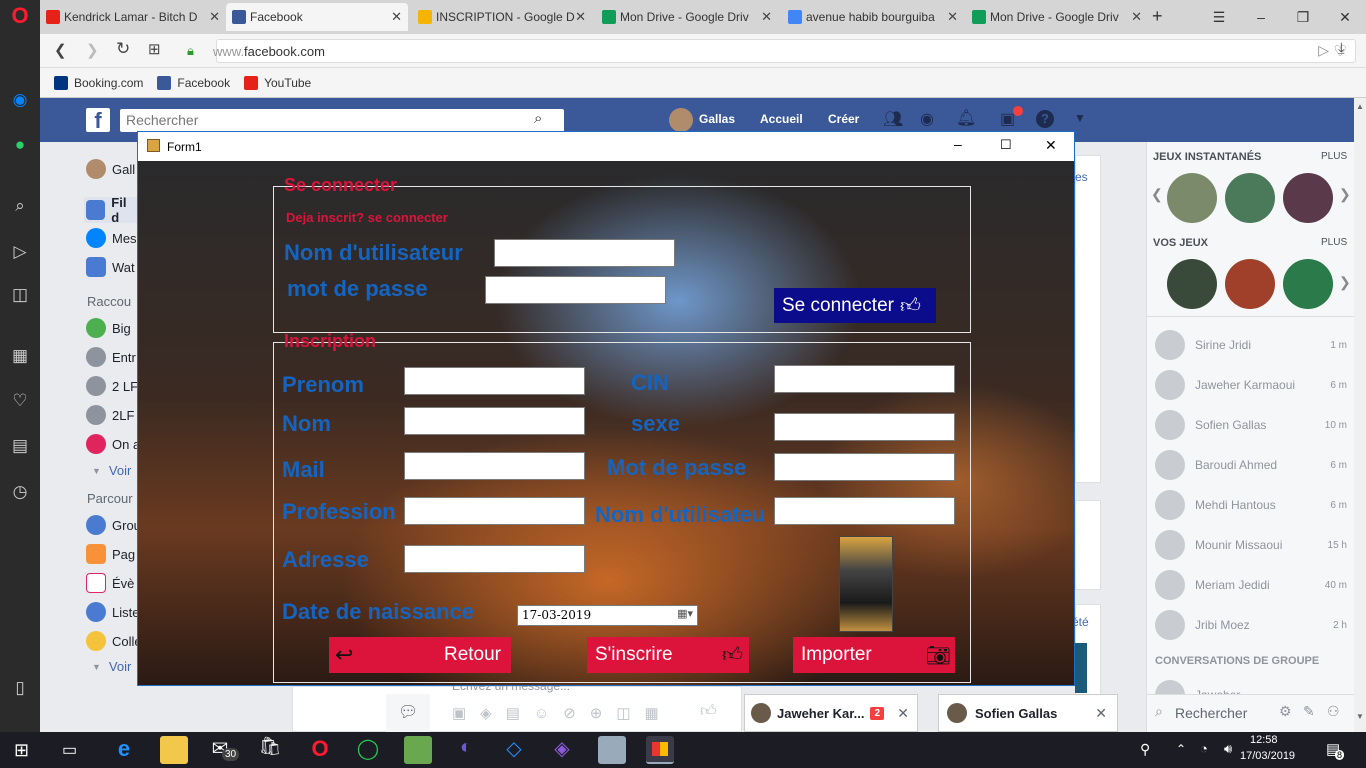 The width and height of the screenshot is (1366, 768). What do you see at coordinates (112, 612) in the screenshot?
I see `explore-item: Liste` at bounding box center [112, 612].